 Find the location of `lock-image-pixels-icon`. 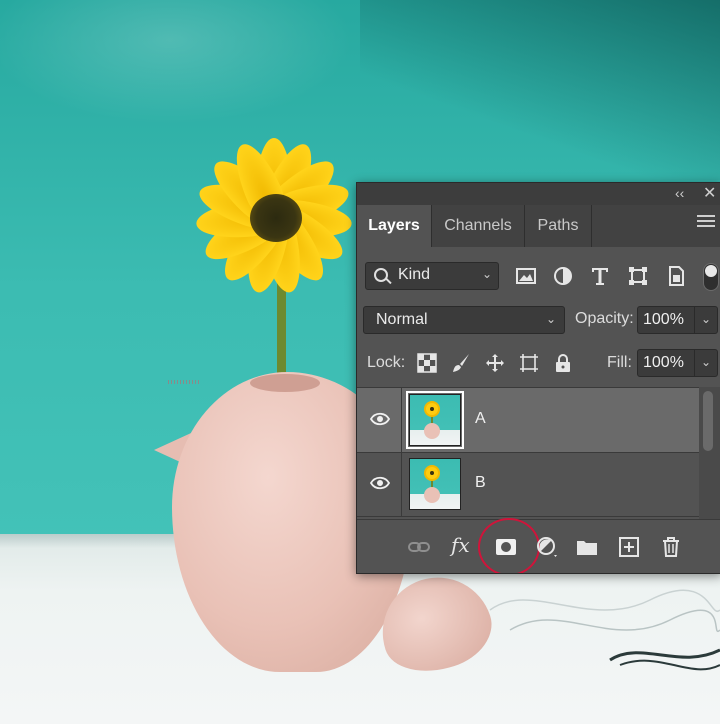

lock-image-pixels-icon is located at coordinates (461, 363).